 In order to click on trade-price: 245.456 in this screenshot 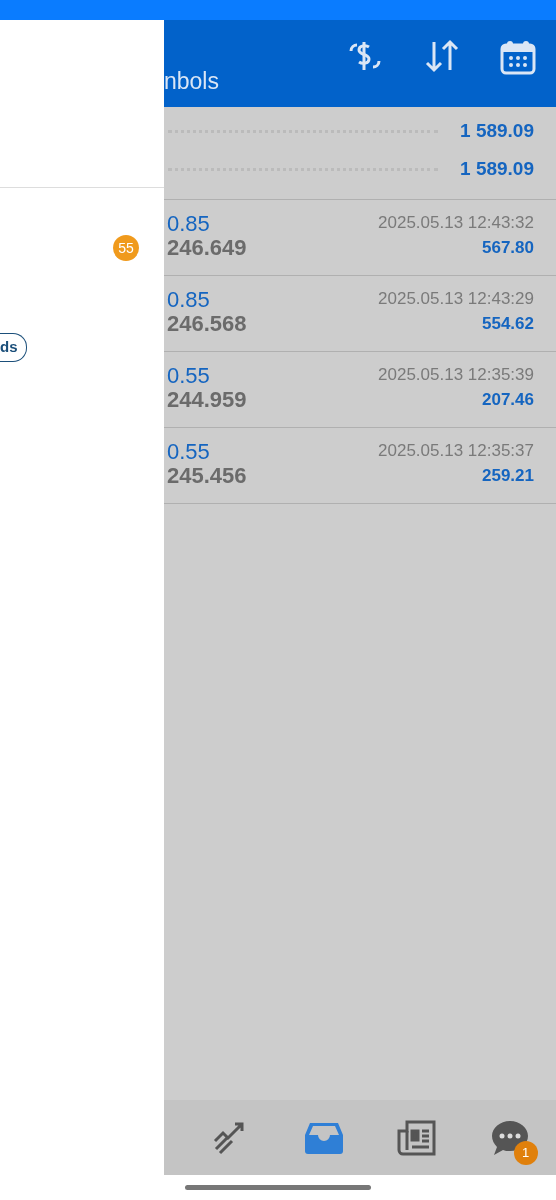, I will do `click(207, 476)`.